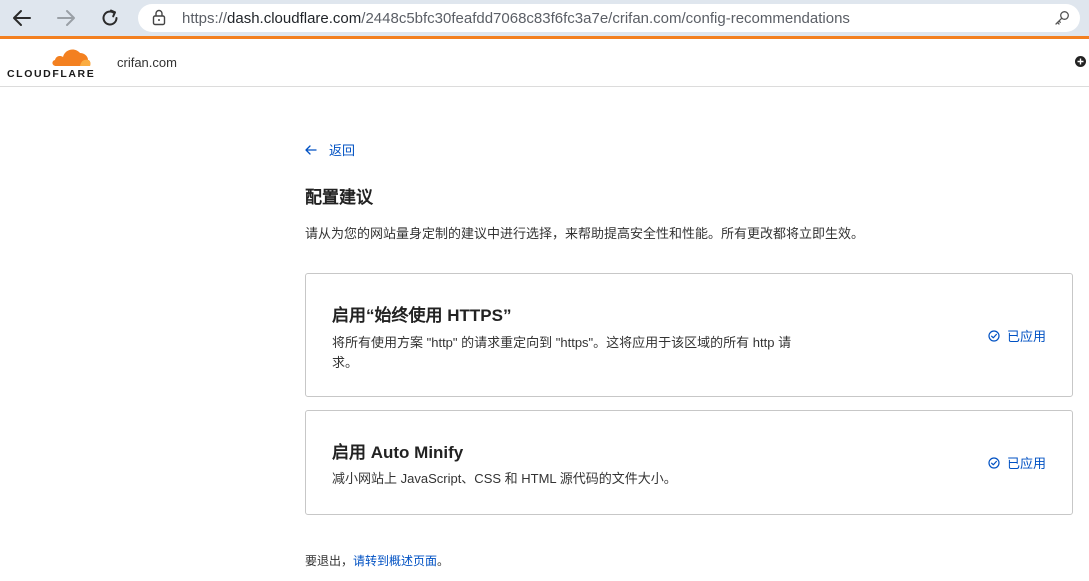 Image resolution: width=1089 pixels, height=581 pixels. I want to click on card-description: 减小网站上 JavaScript、CSS 和 HTML 源代码的文件大小。, so click(504, 478).